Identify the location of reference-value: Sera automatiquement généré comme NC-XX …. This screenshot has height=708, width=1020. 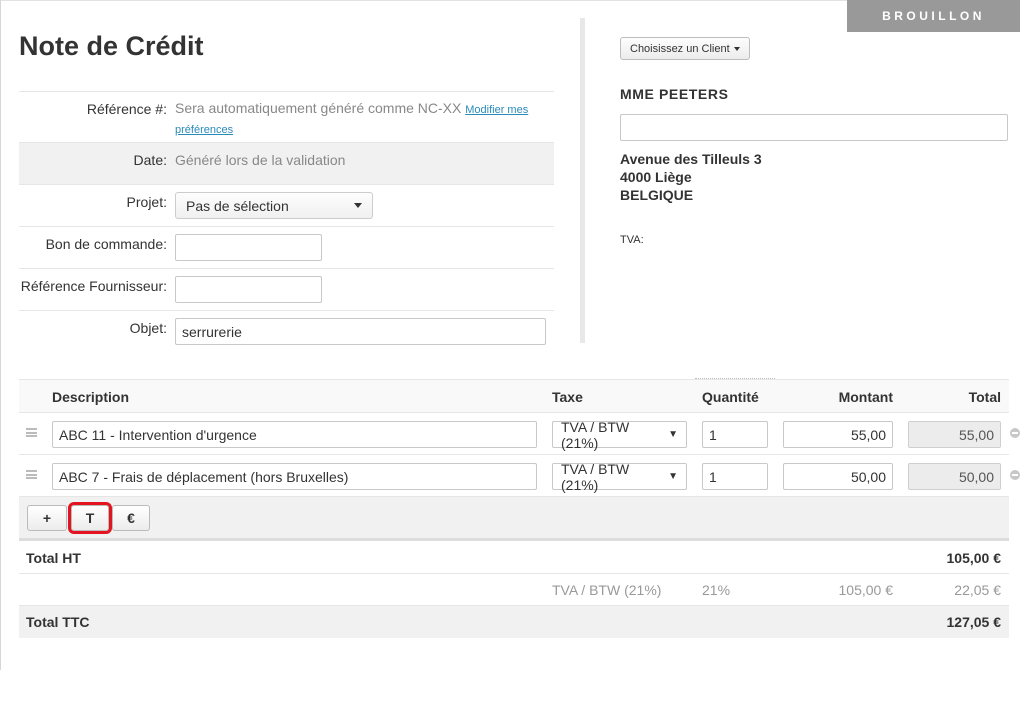
(360, 117).